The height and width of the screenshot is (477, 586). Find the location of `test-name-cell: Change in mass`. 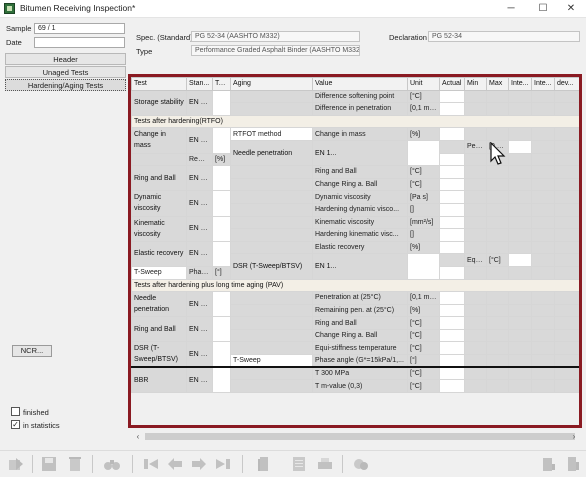

test-name-cell: Change in mass is located at coordinates (159, 140).